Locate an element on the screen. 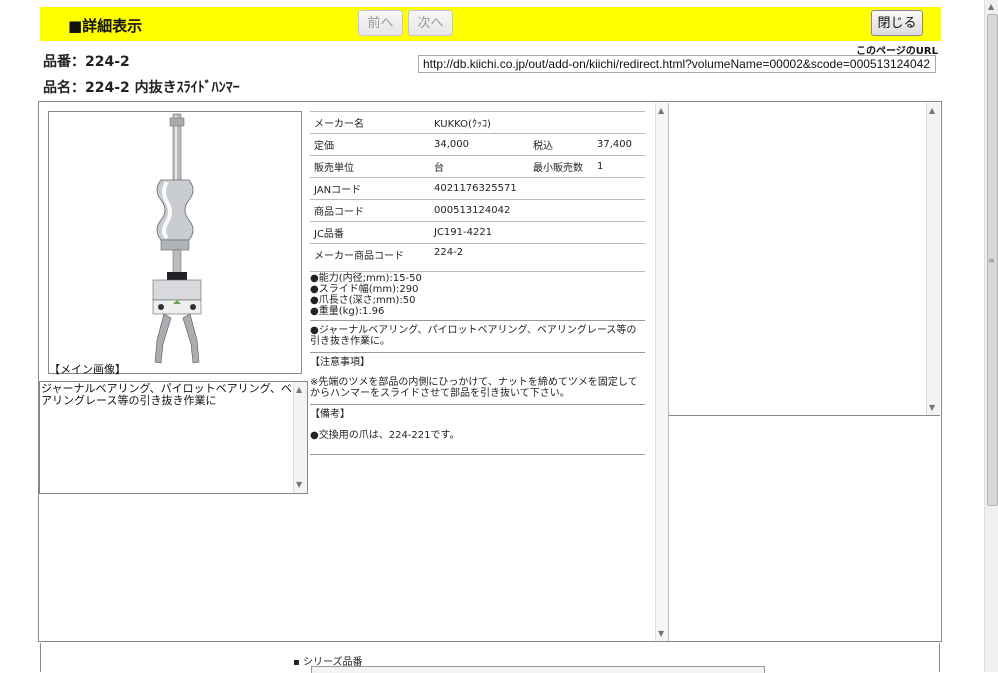 This screenshot has width=998, height=673. product-number-value: 224-2 is located at coordinates (107, 62).